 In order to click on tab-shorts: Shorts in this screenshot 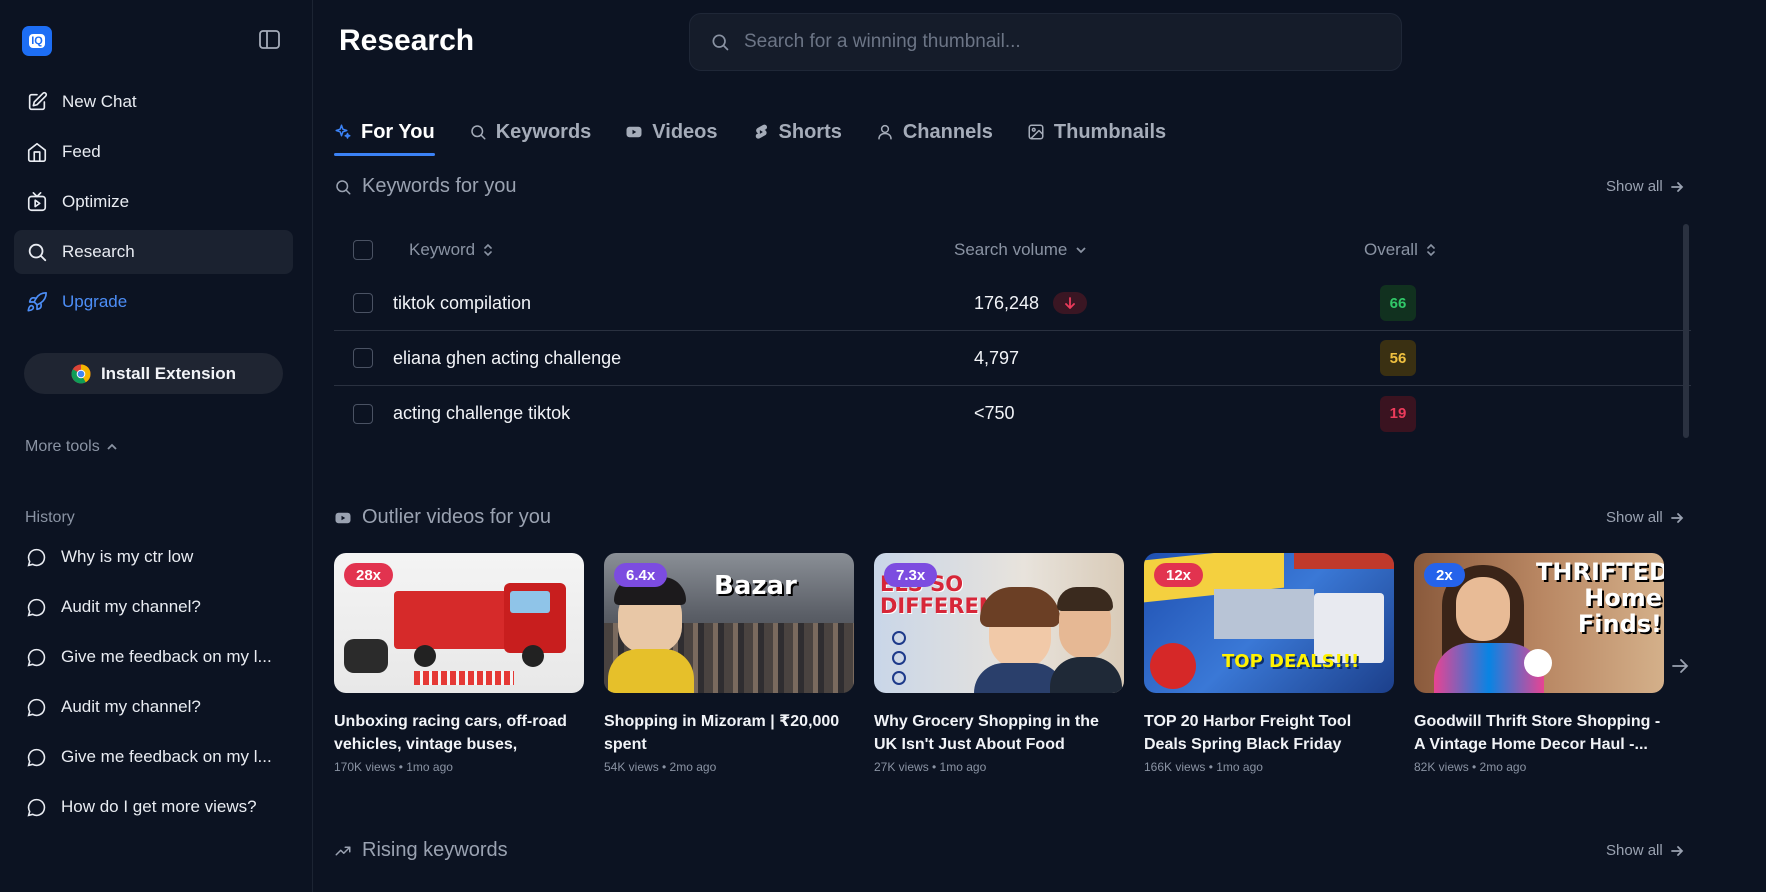, I will do `click(797, 132)`.